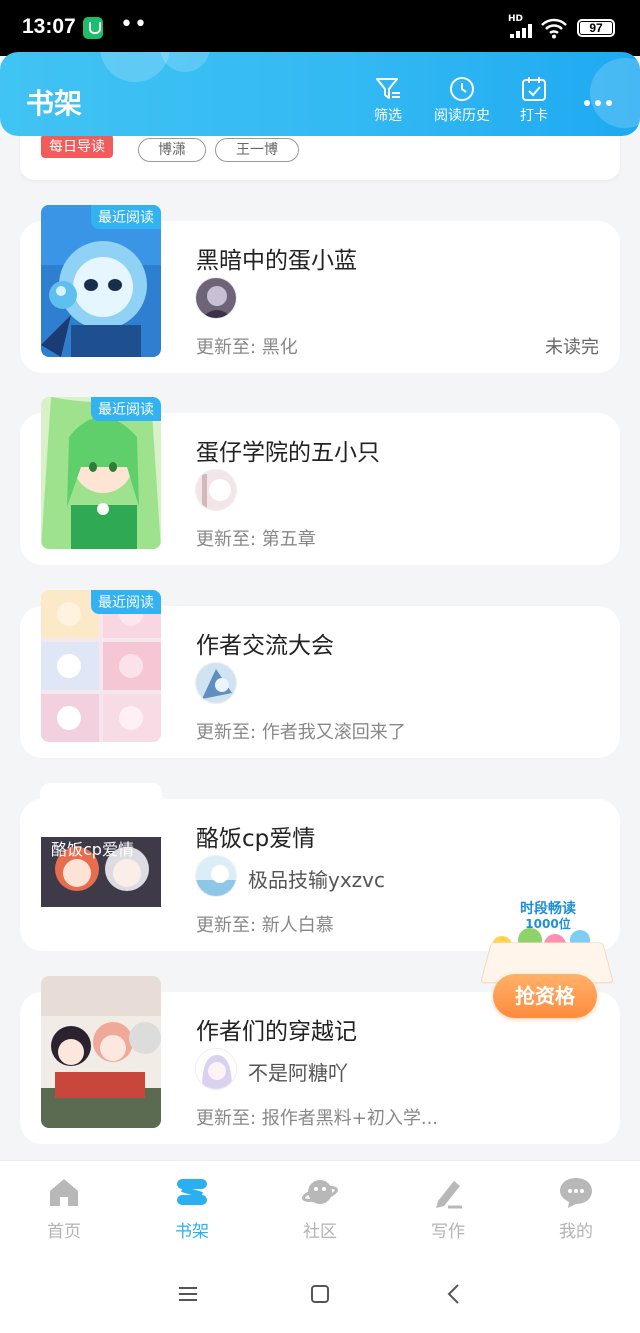  What do you see at coordinates (288, 453) in the screenshot?
I see `book-title: 蛋仔学院的五小只` at bounding box center [288, 453].